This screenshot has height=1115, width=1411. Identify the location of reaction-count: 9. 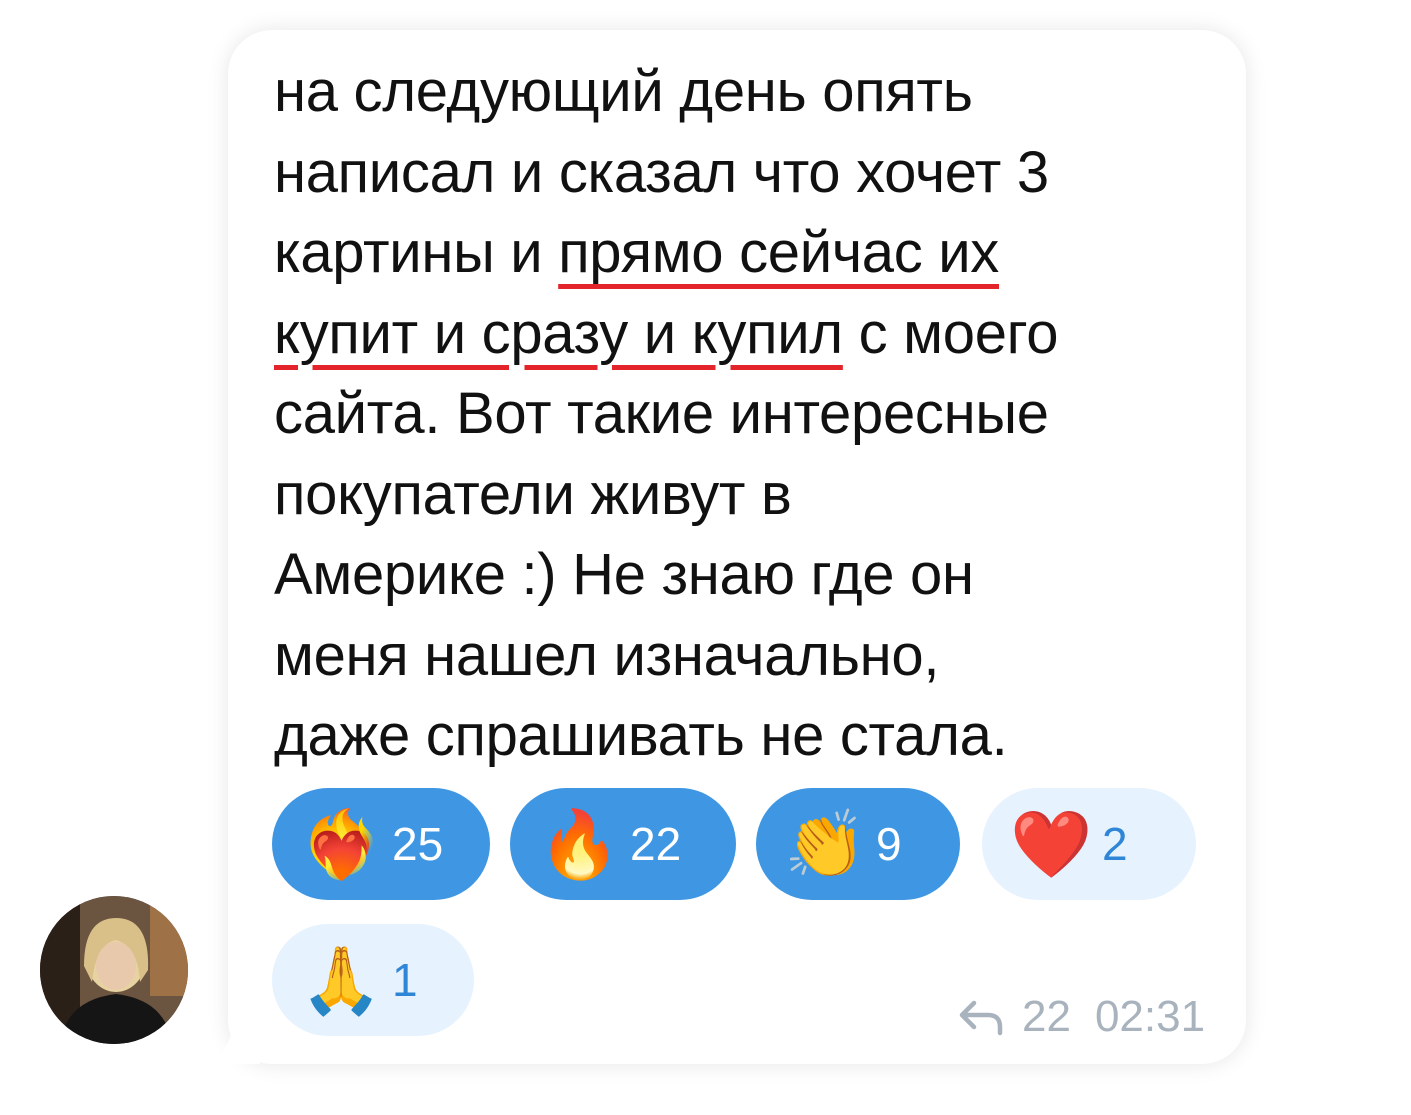
(889, 844).